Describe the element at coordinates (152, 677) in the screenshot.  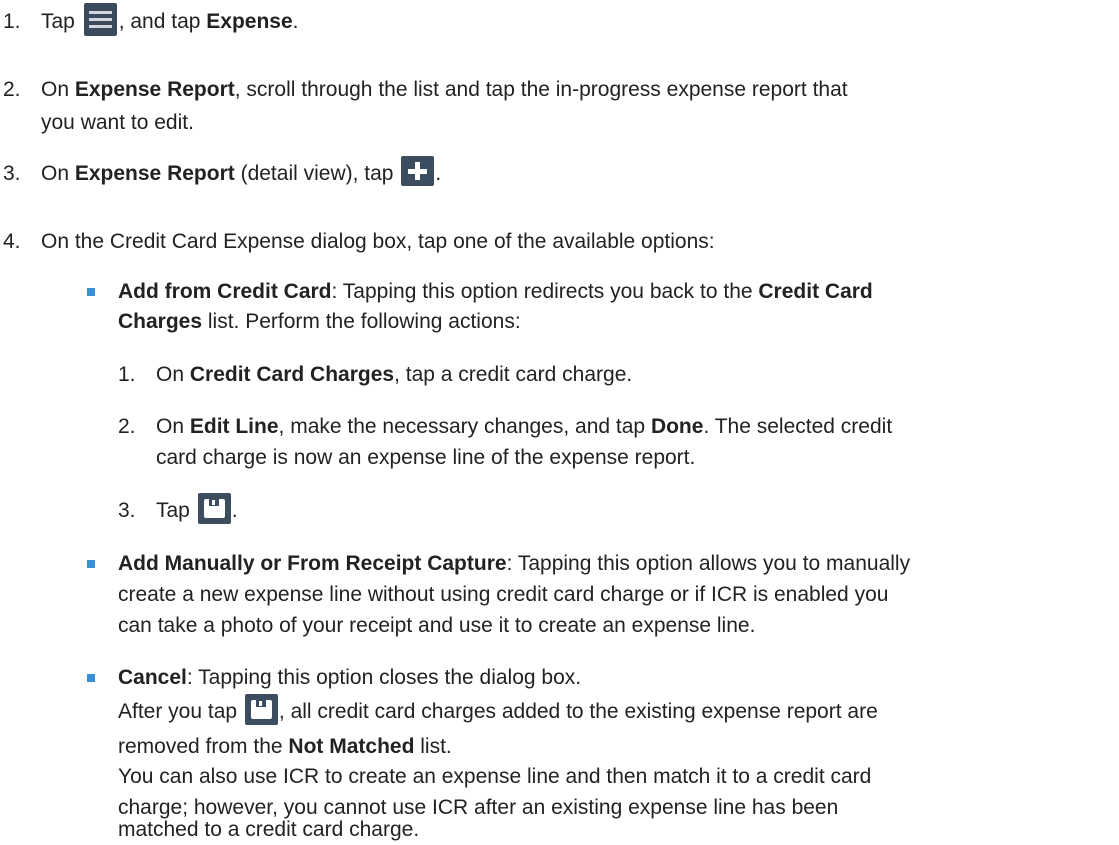
I see `option-title: Cancel` at that location.